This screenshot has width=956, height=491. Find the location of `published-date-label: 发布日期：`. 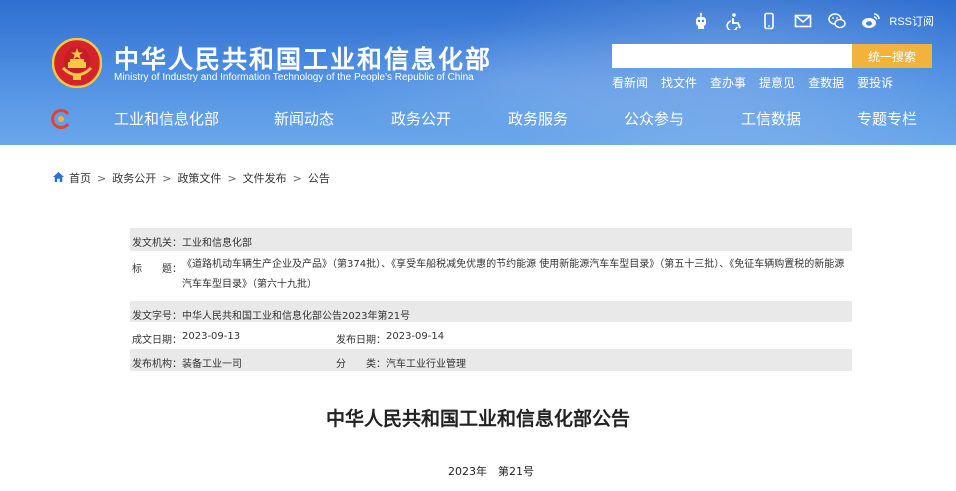

published-date-label: 发布日期： is located at coordinates (361, 340).